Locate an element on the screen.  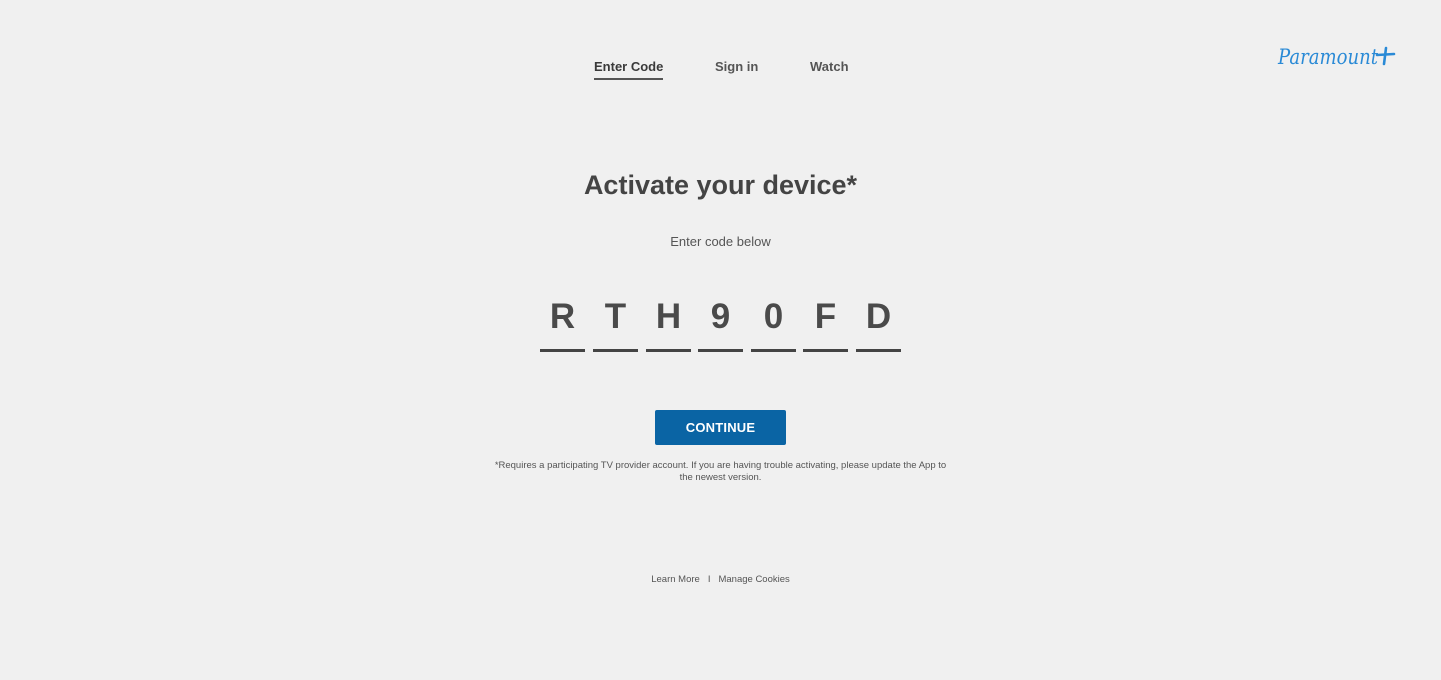
code-character: H is located at coordinates (668, 323).